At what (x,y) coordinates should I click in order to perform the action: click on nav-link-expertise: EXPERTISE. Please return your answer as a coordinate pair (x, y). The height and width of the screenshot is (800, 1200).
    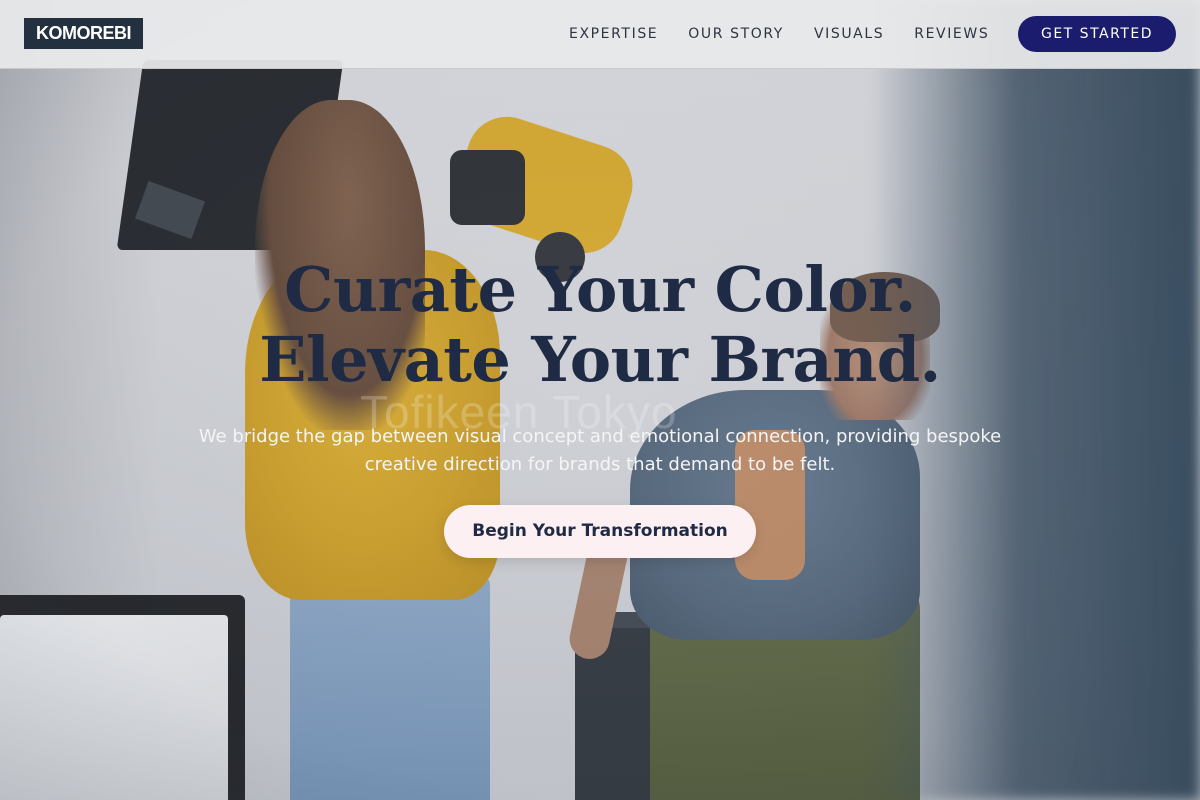
    Looking at the image, I should click on (613, 34).